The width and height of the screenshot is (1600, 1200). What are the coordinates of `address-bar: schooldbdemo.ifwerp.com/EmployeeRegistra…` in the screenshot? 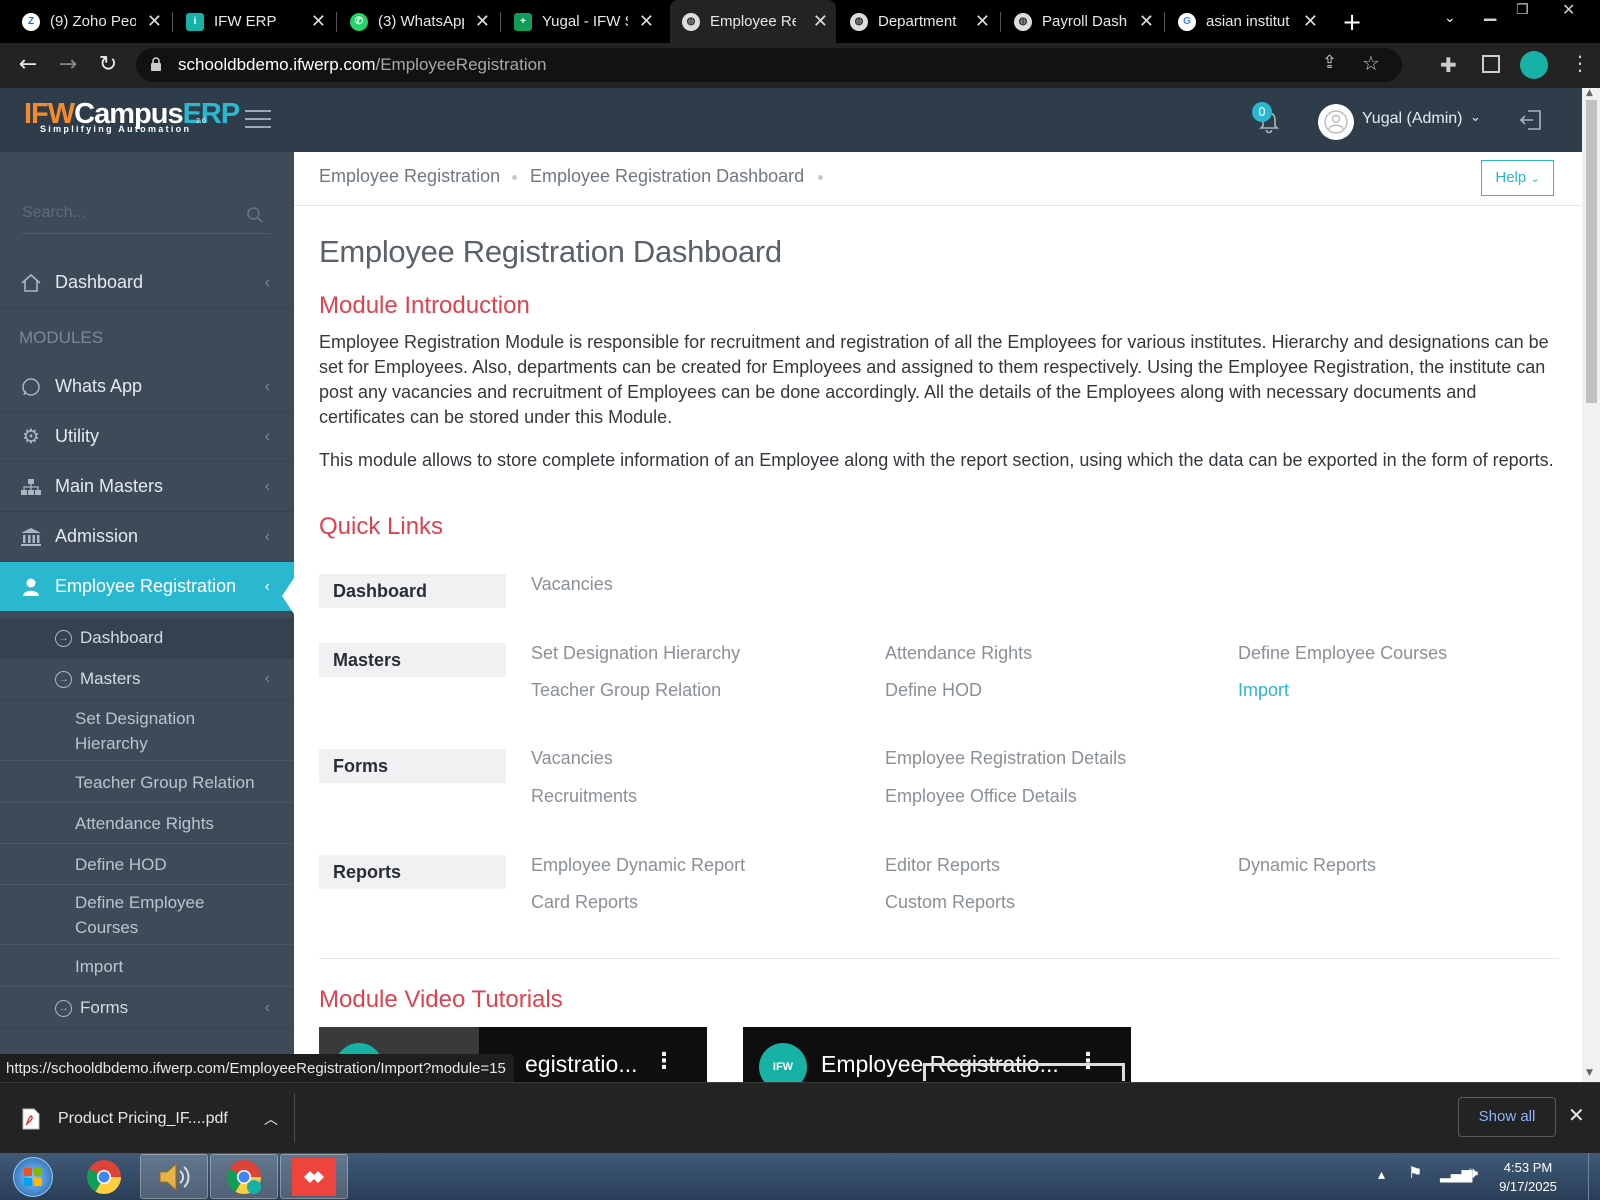 It's located at (769, 65).